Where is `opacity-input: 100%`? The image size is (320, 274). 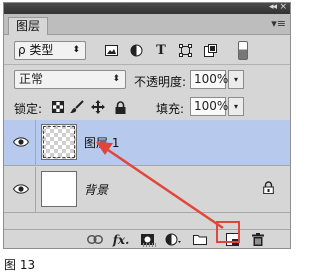
opacity-input: 100% is located at coordinates (209, 79).